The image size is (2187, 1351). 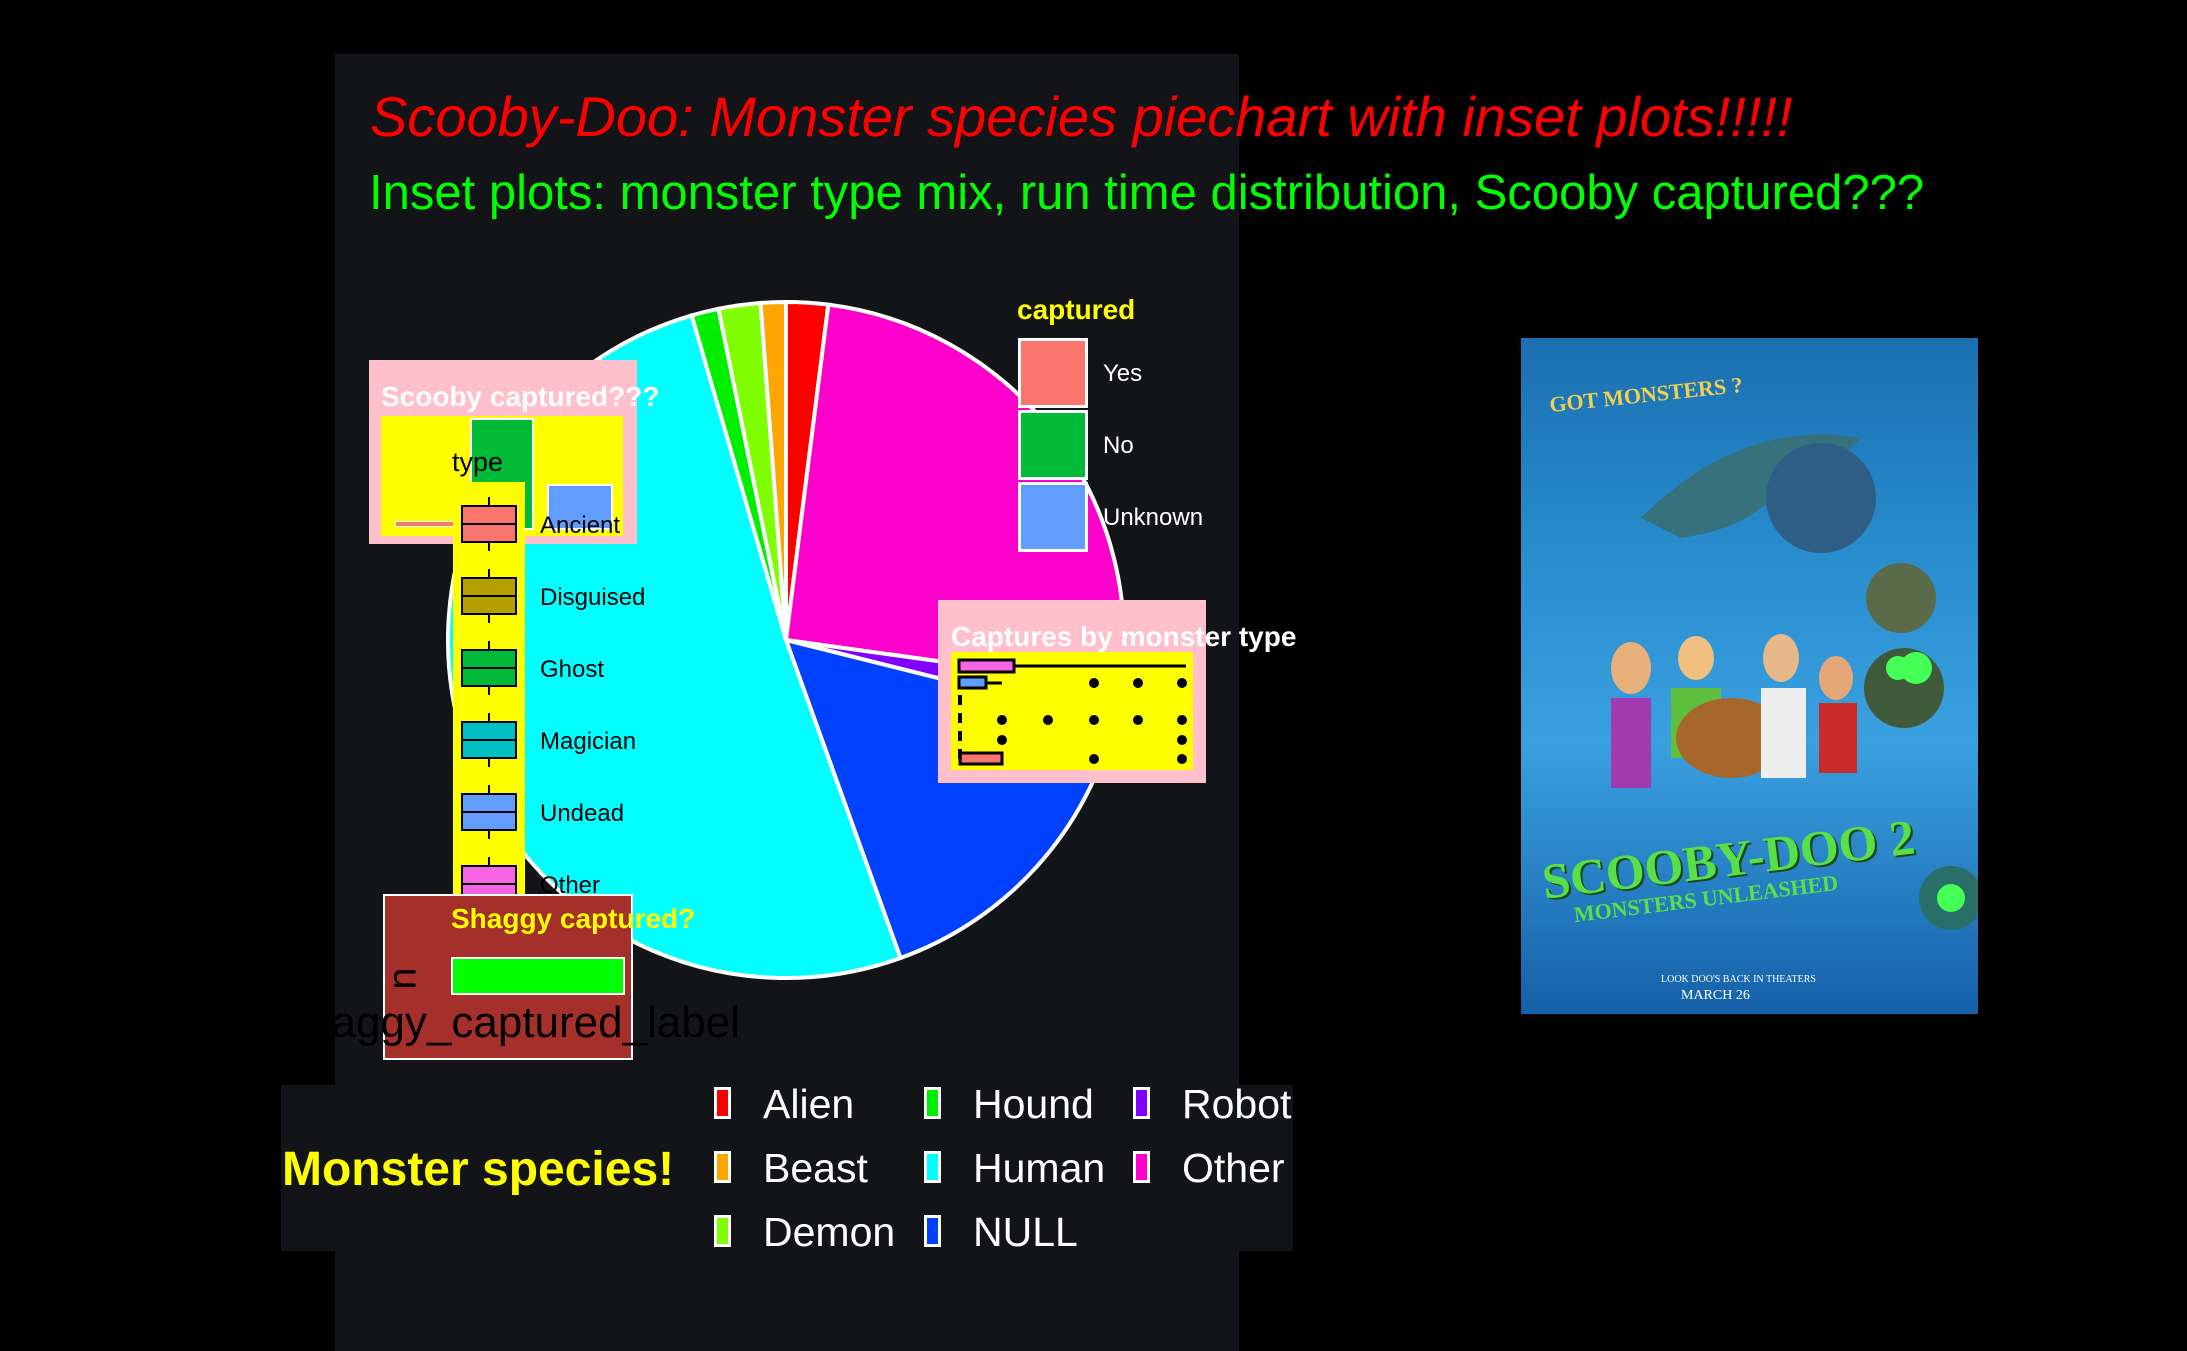 What do you see at coordinates (489, 524) in the screenshot?
I see `type-key-ancient` at bounding box center [489, 524].